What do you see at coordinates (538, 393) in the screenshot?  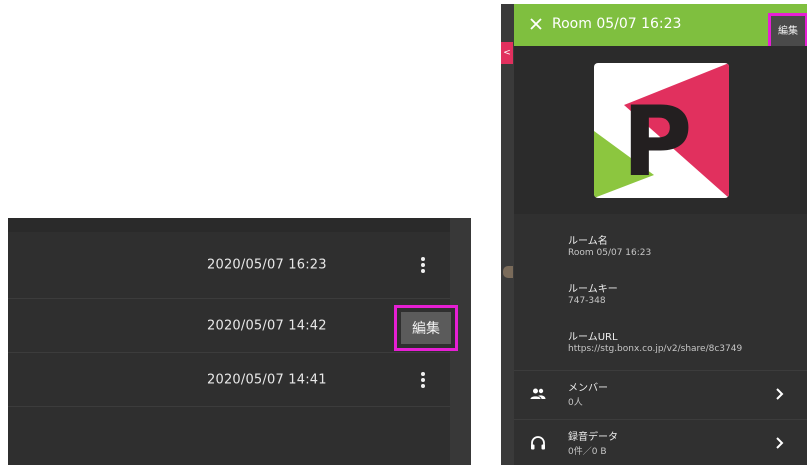 I see `members-icon` at bounding box center [538, 393].